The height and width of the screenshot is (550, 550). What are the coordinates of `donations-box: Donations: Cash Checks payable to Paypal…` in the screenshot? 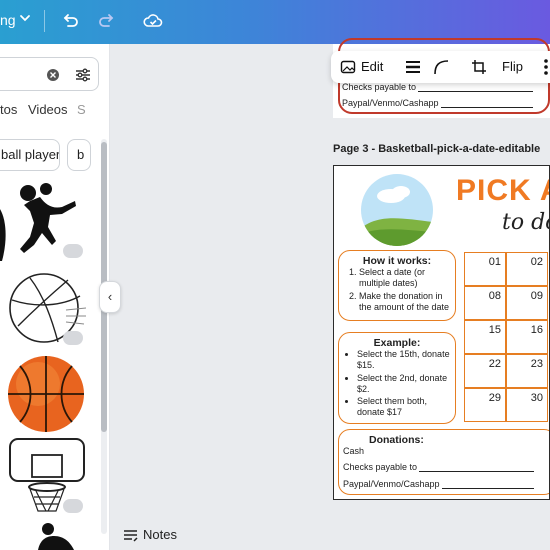 It's located at (443, 462).